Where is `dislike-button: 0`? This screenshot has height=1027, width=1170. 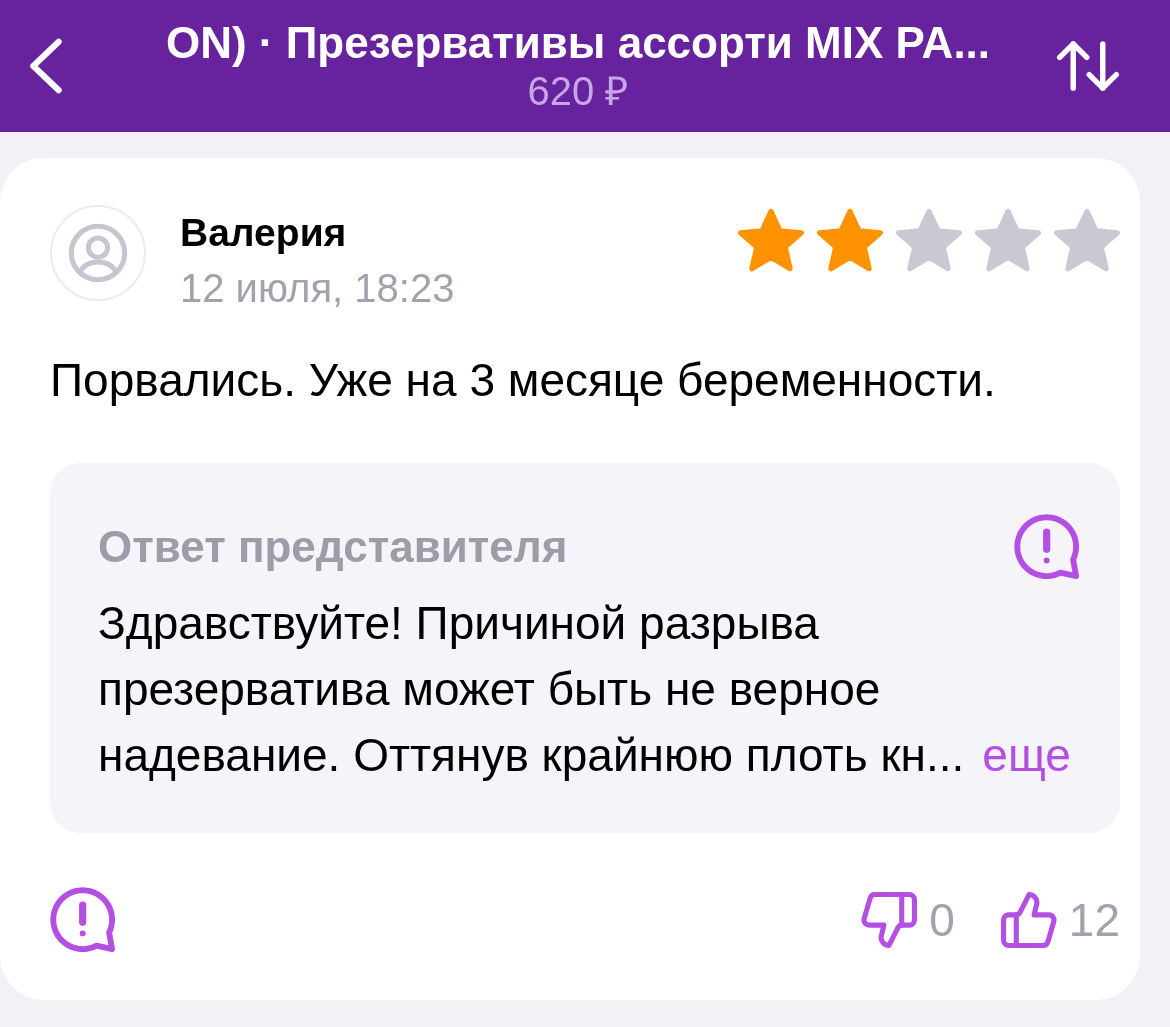
dislike-button: 0 is located at coordinates (908, 920).